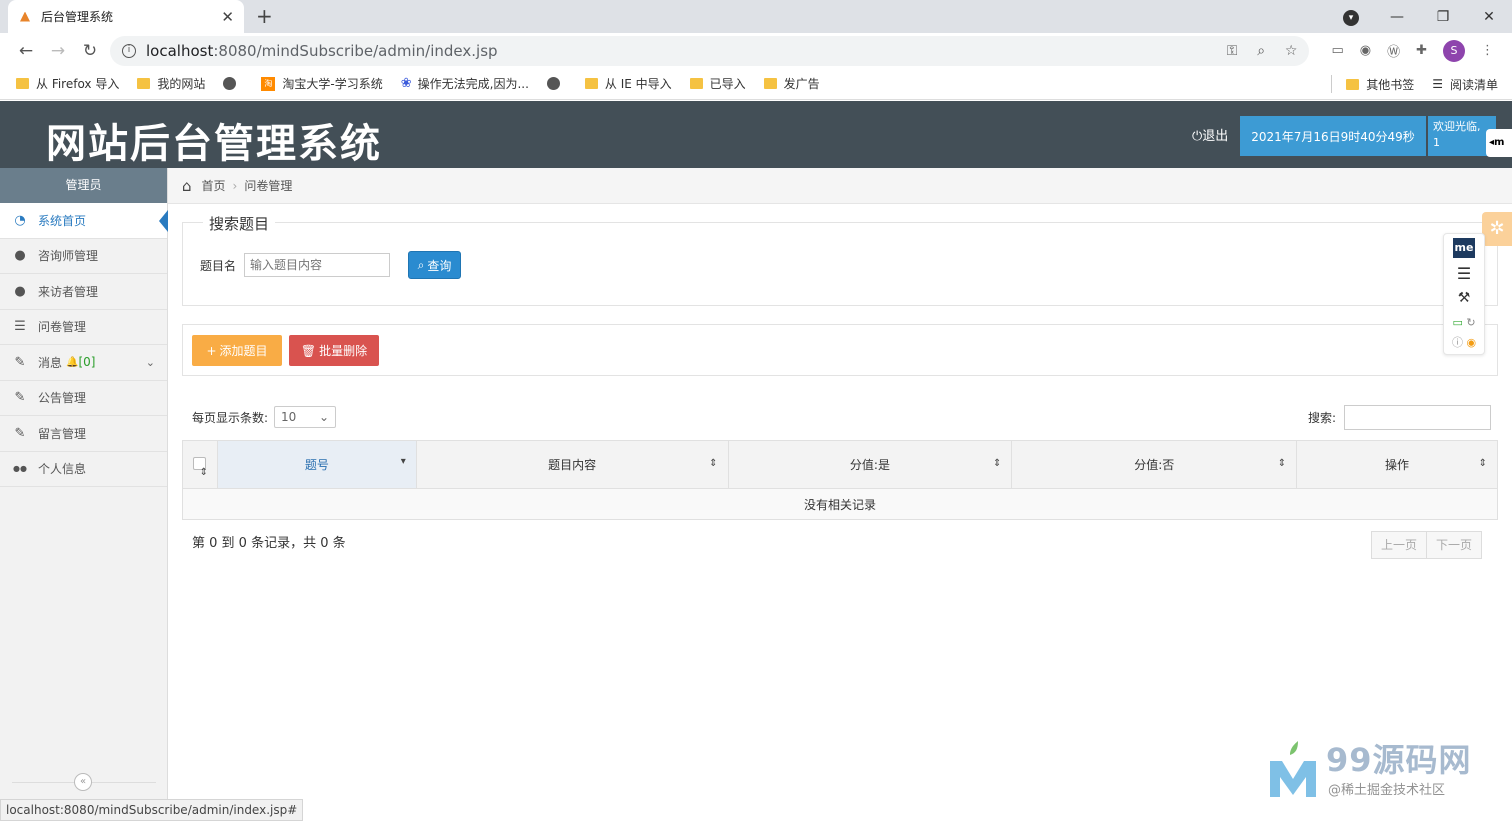 The height and width of the screenshot is (821, 1512). Describe the element at coordinates (83, 256) in the screenshot. I see `sidebar-item: ● 咨询师管理` at that location.